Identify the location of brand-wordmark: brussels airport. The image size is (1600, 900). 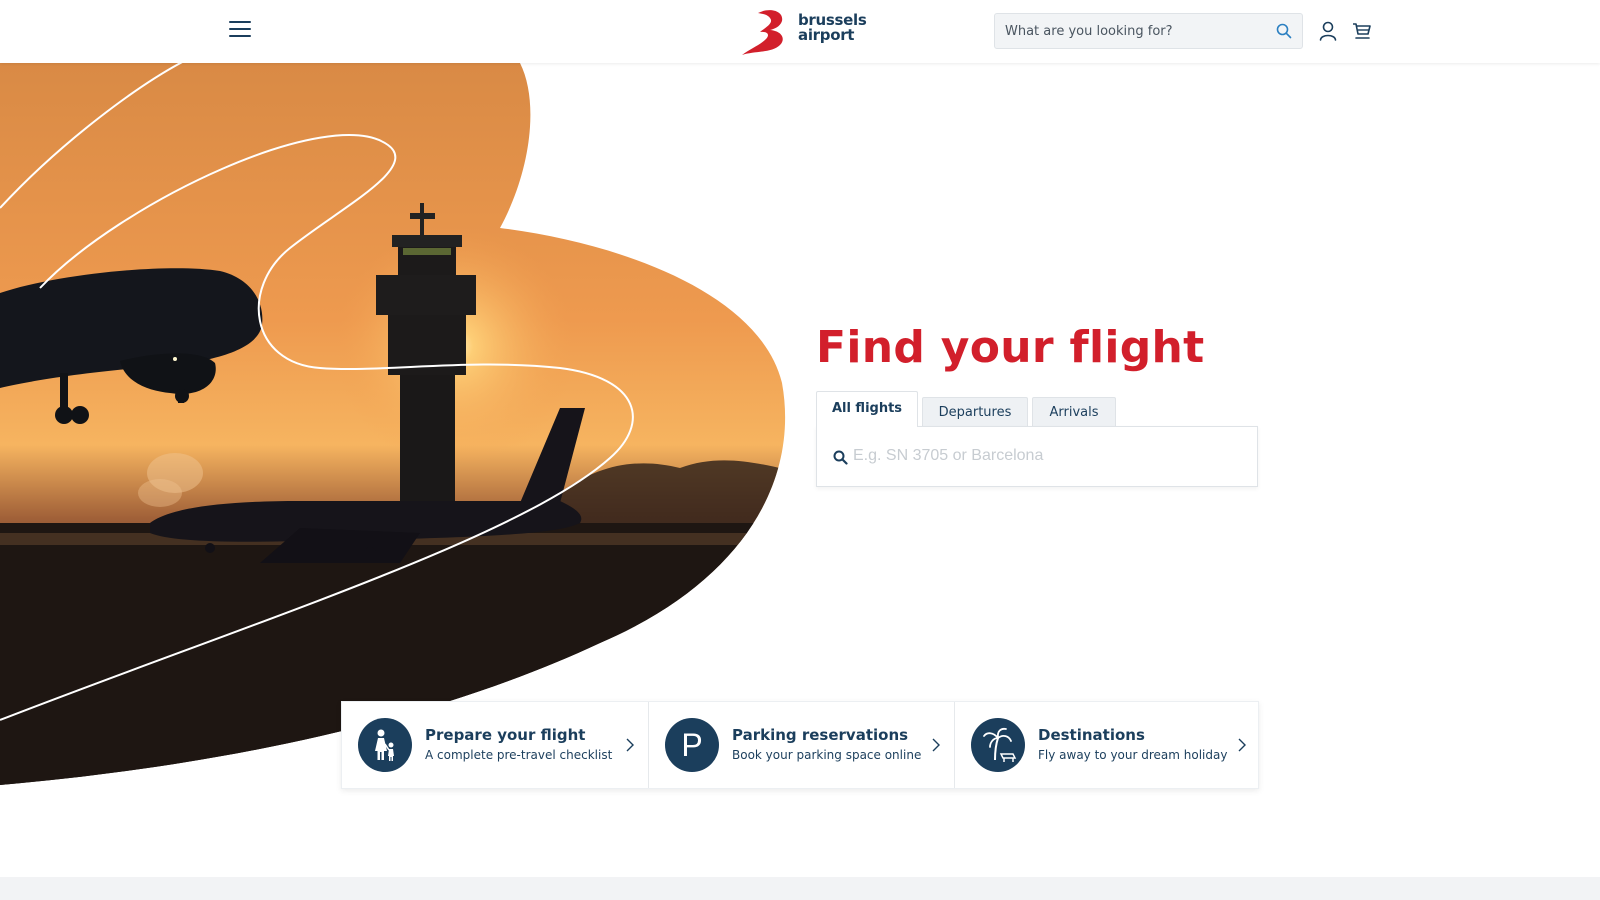
(832, 28).